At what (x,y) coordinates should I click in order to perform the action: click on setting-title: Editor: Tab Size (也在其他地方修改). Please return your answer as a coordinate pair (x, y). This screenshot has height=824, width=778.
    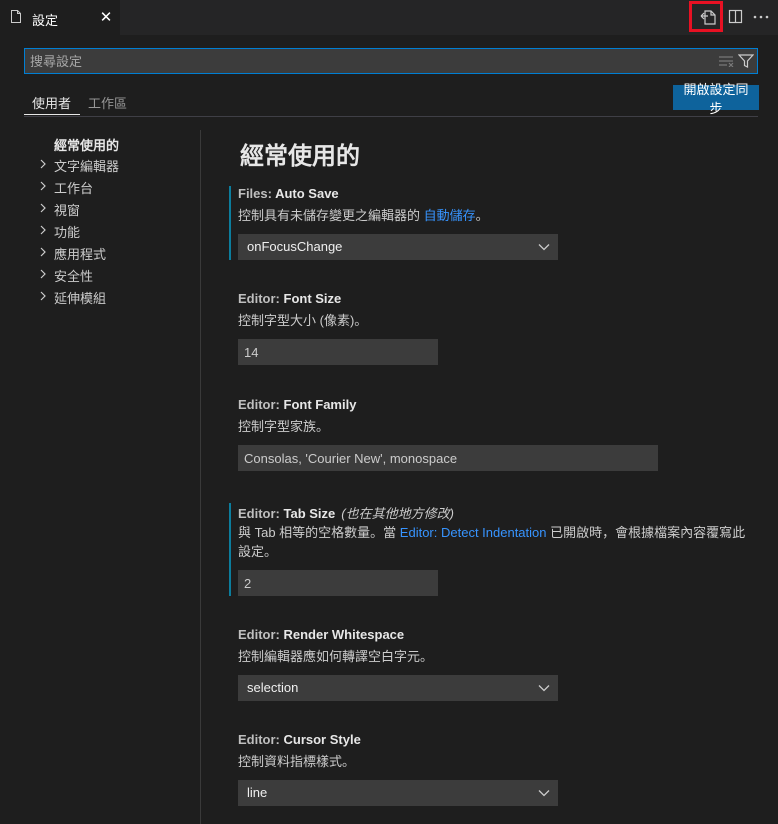
    Looking at the image, I should click on (346, 512).